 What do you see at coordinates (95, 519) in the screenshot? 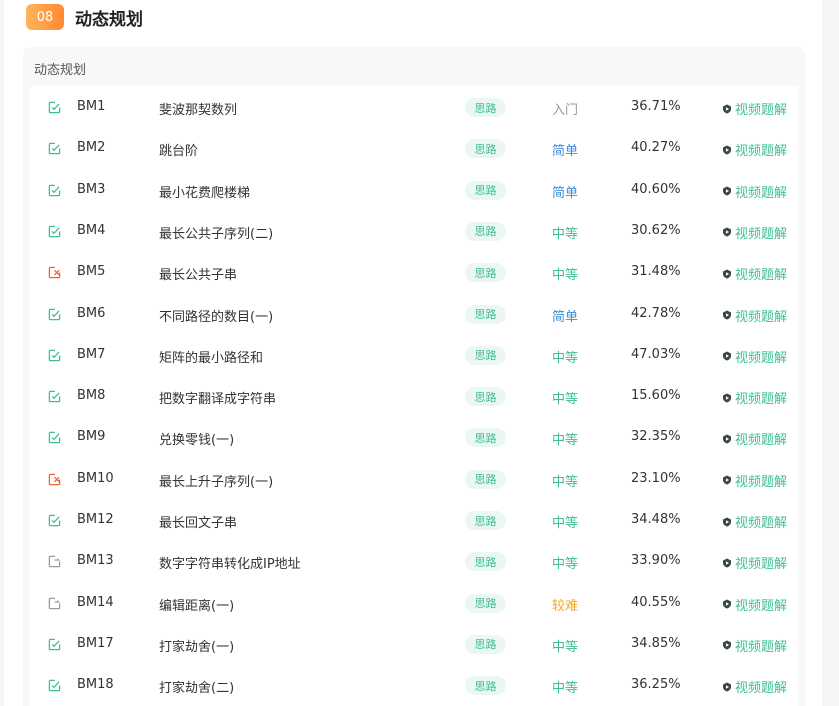
I see `problem-code: BM12` at bounding box center [95, 519].